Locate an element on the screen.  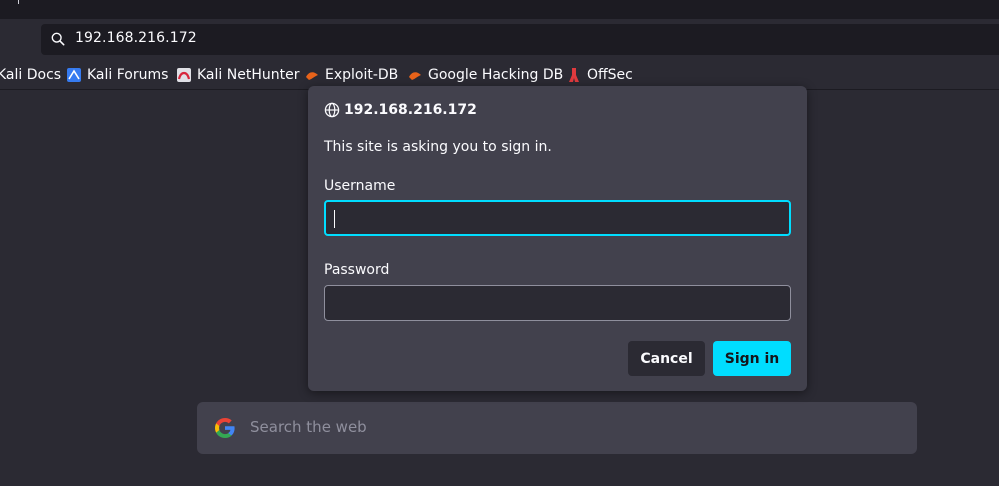
username-field is located at coordinates (557, 218).